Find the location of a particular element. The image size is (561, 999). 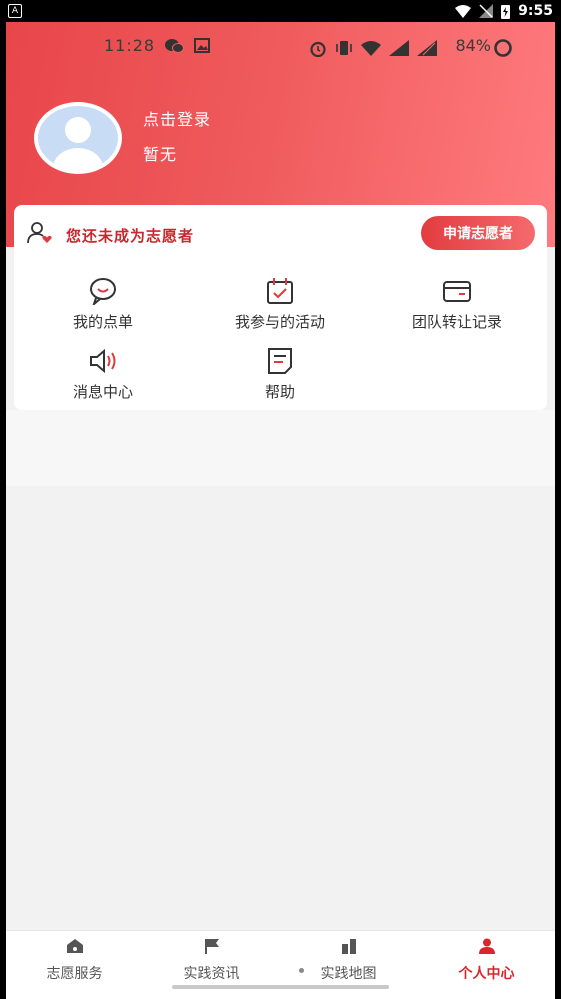

menu-item-team-transfer: 团队转让记录 is located at coordinates (457, 304).